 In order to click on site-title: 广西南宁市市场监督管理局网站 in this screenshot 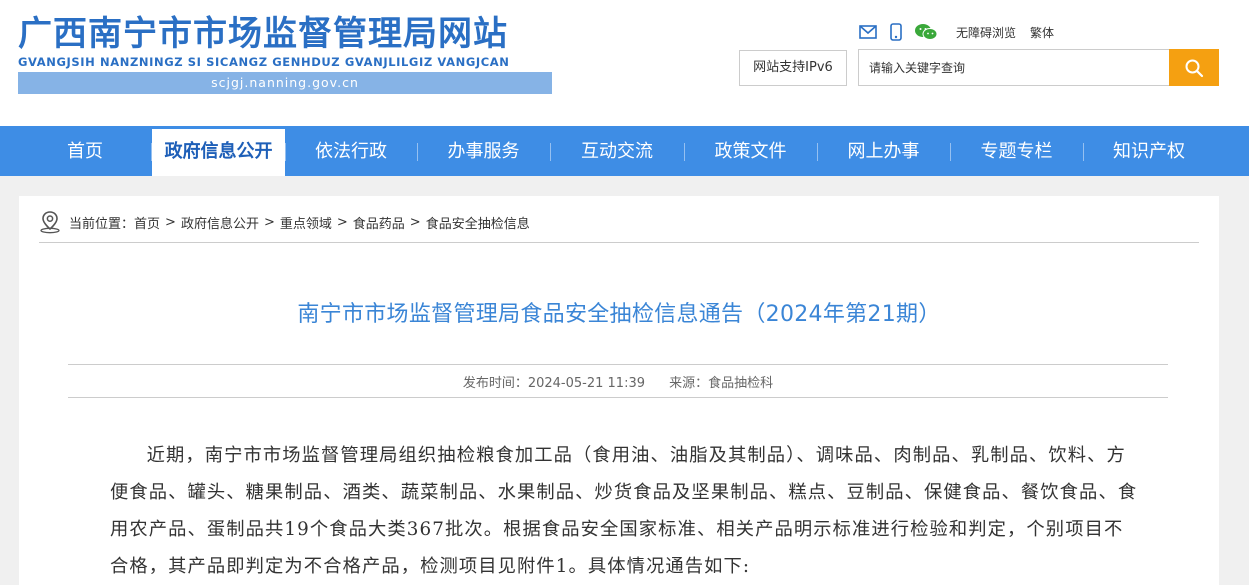, I will do `click(263, 34)`.